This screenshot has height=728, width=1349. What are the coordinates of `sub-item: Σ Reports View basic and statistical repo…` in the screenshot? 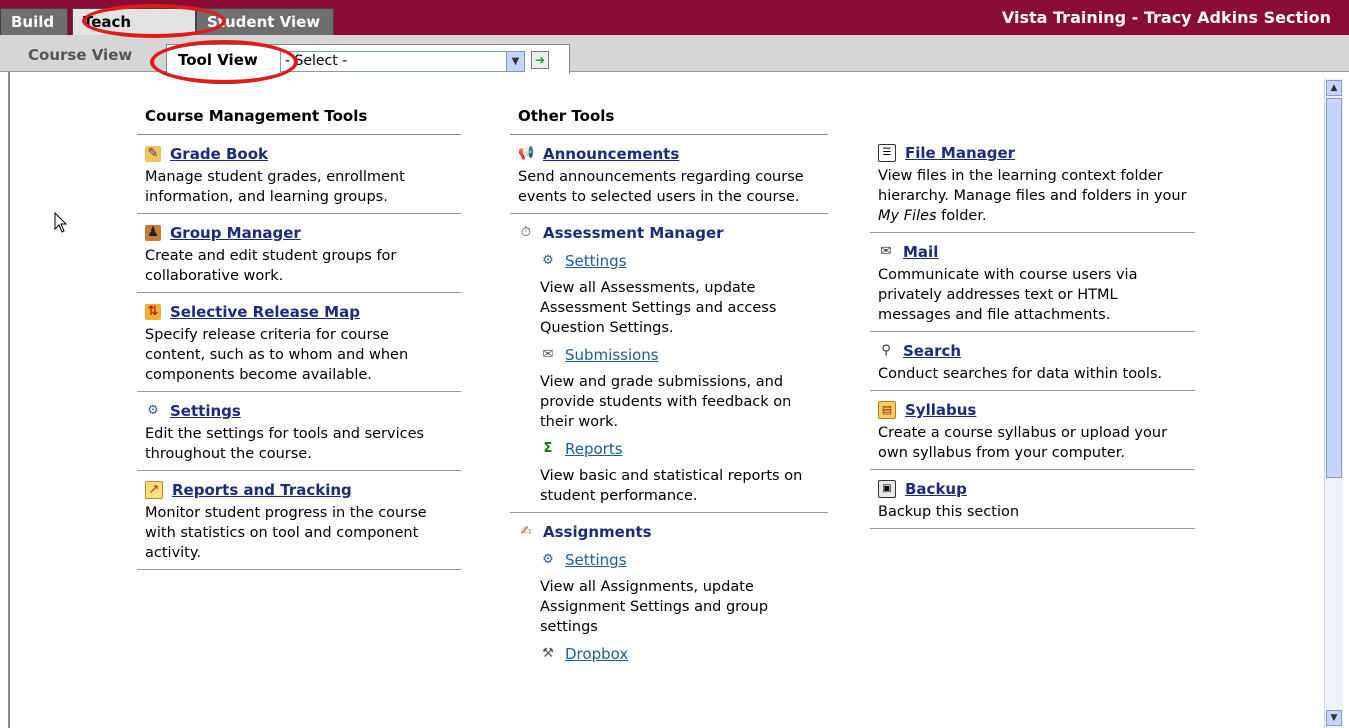 It's located at (680, 472).